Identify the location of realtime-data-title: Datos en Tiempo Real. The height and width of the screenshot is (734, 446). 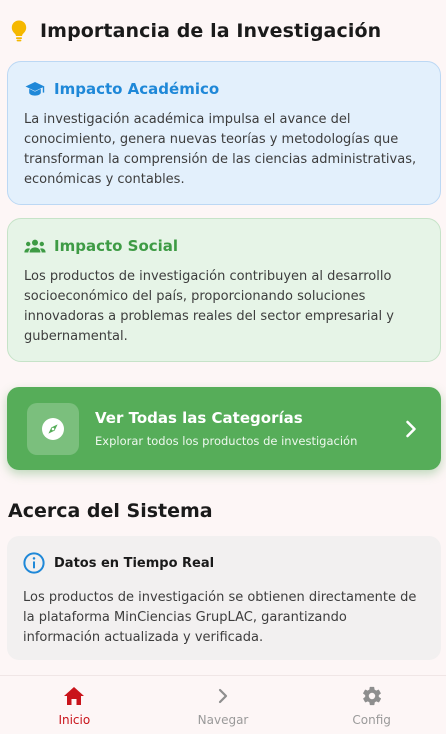
(134, 563).